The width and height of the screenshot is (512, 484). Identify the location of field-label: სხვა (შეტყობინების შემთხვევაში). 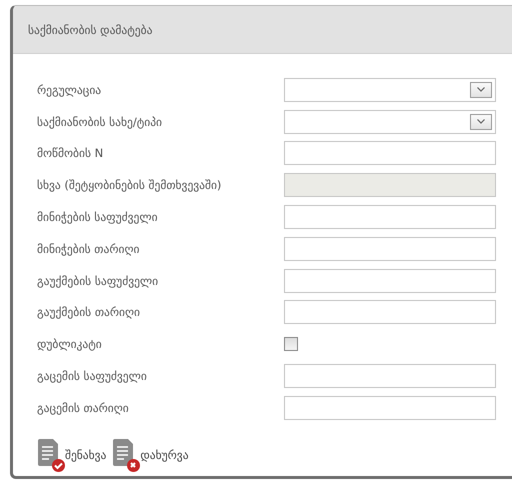
(129, 185).